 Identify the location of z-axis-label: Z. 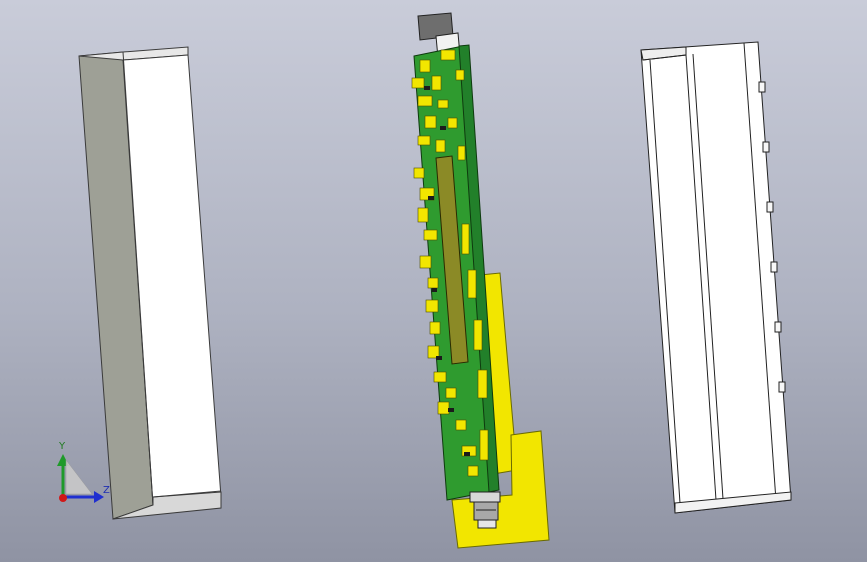
(106, 490).